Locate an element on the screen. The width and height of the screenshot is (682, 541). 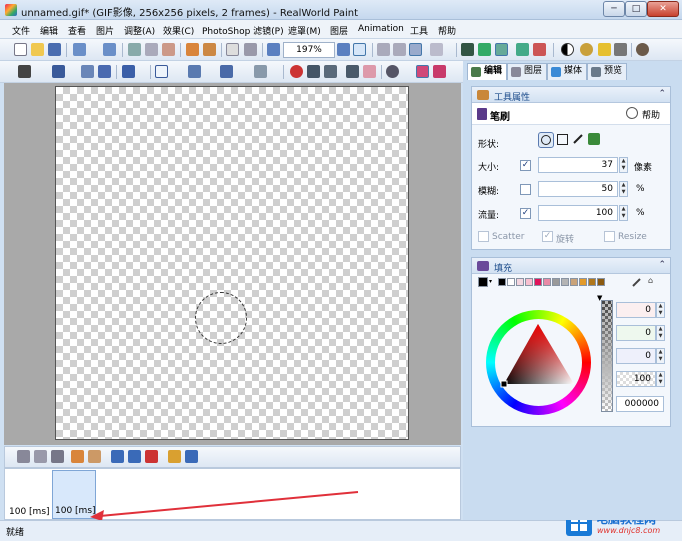
green-channel-stepper: ▲ ▼ is located at coordinates (660, 333).